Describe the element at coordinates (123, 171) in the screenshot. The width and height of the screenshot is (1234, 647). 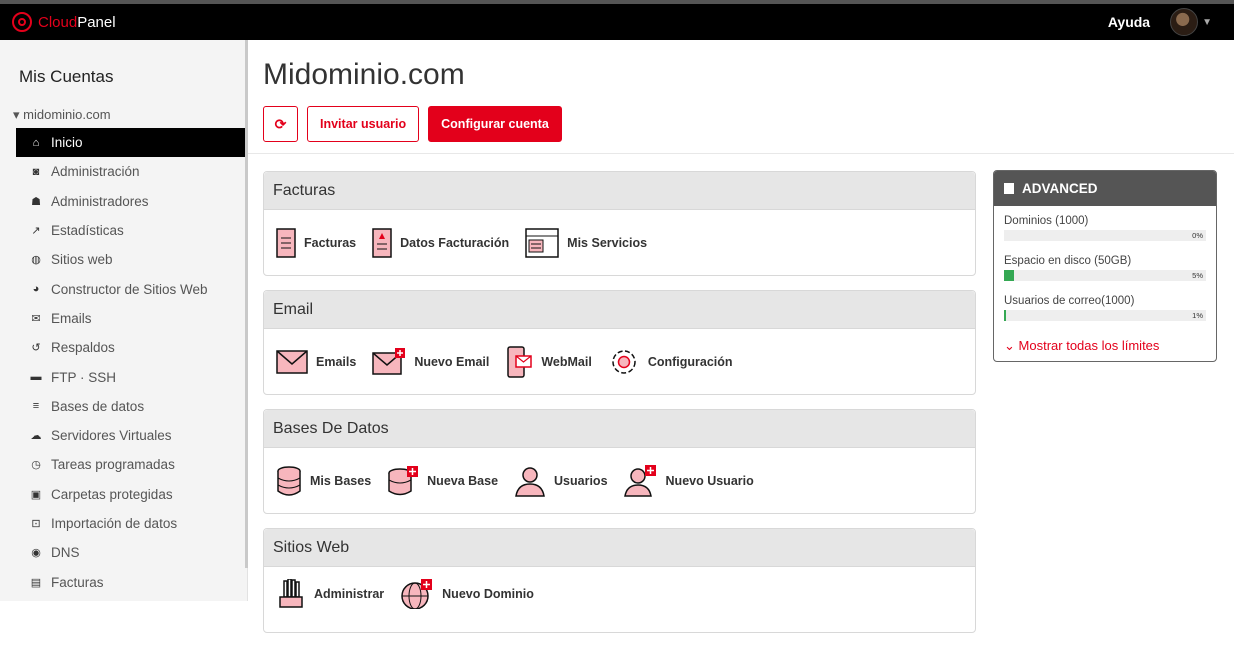
I see `sidebar-item-administracion: ◙ Administración` at that location.